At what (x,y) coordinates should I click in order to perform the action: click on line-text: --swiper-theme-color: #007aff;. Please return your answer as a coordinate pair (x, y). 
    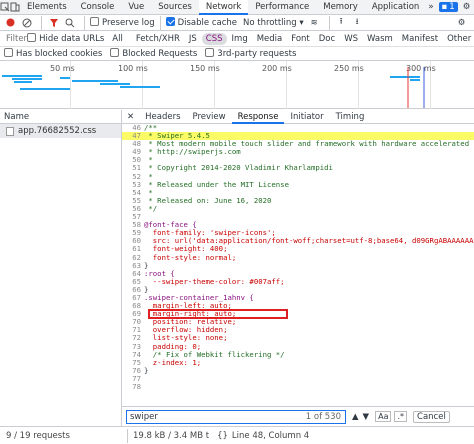
    Looking at the image, I should click on (214, 281).